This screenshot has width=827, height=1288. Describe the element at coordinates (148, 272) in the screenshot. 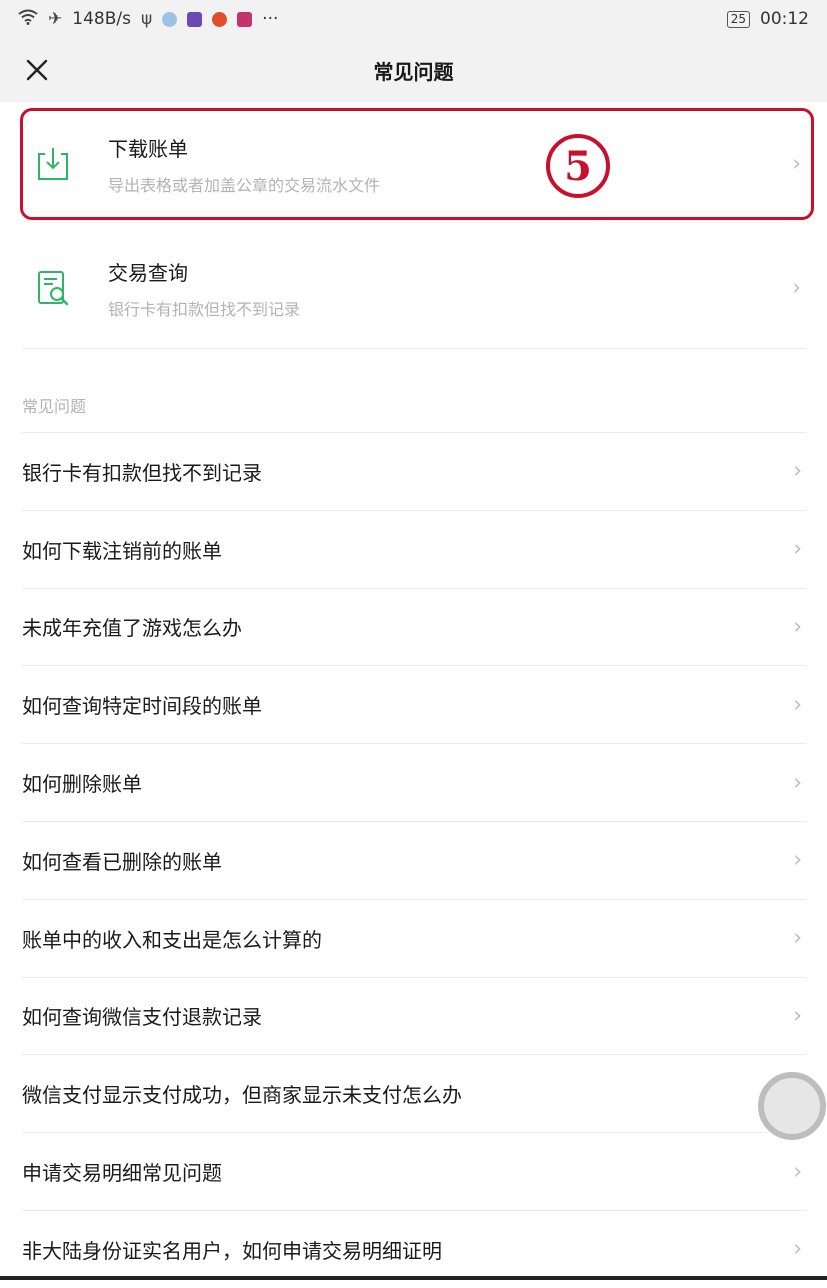

I see `transaction-query-title: 交易查询` at that location.